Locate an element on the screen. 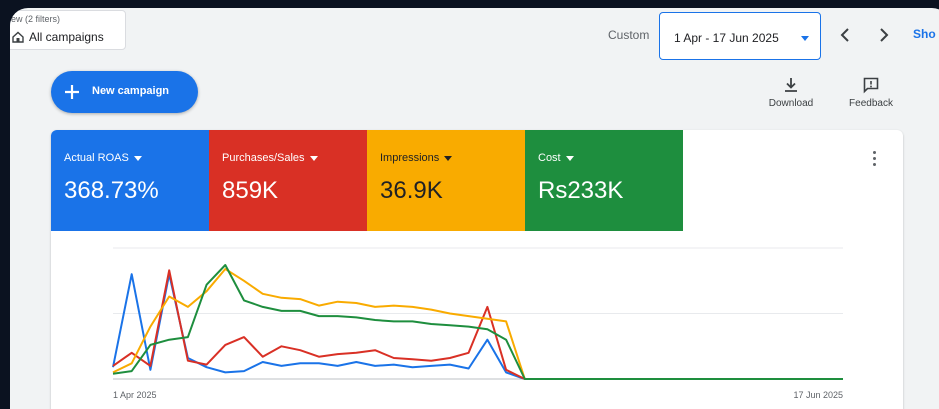 Image resolution: width=939 pixels, height=409 pixels. home-icon is located at coordinates (18, 37).